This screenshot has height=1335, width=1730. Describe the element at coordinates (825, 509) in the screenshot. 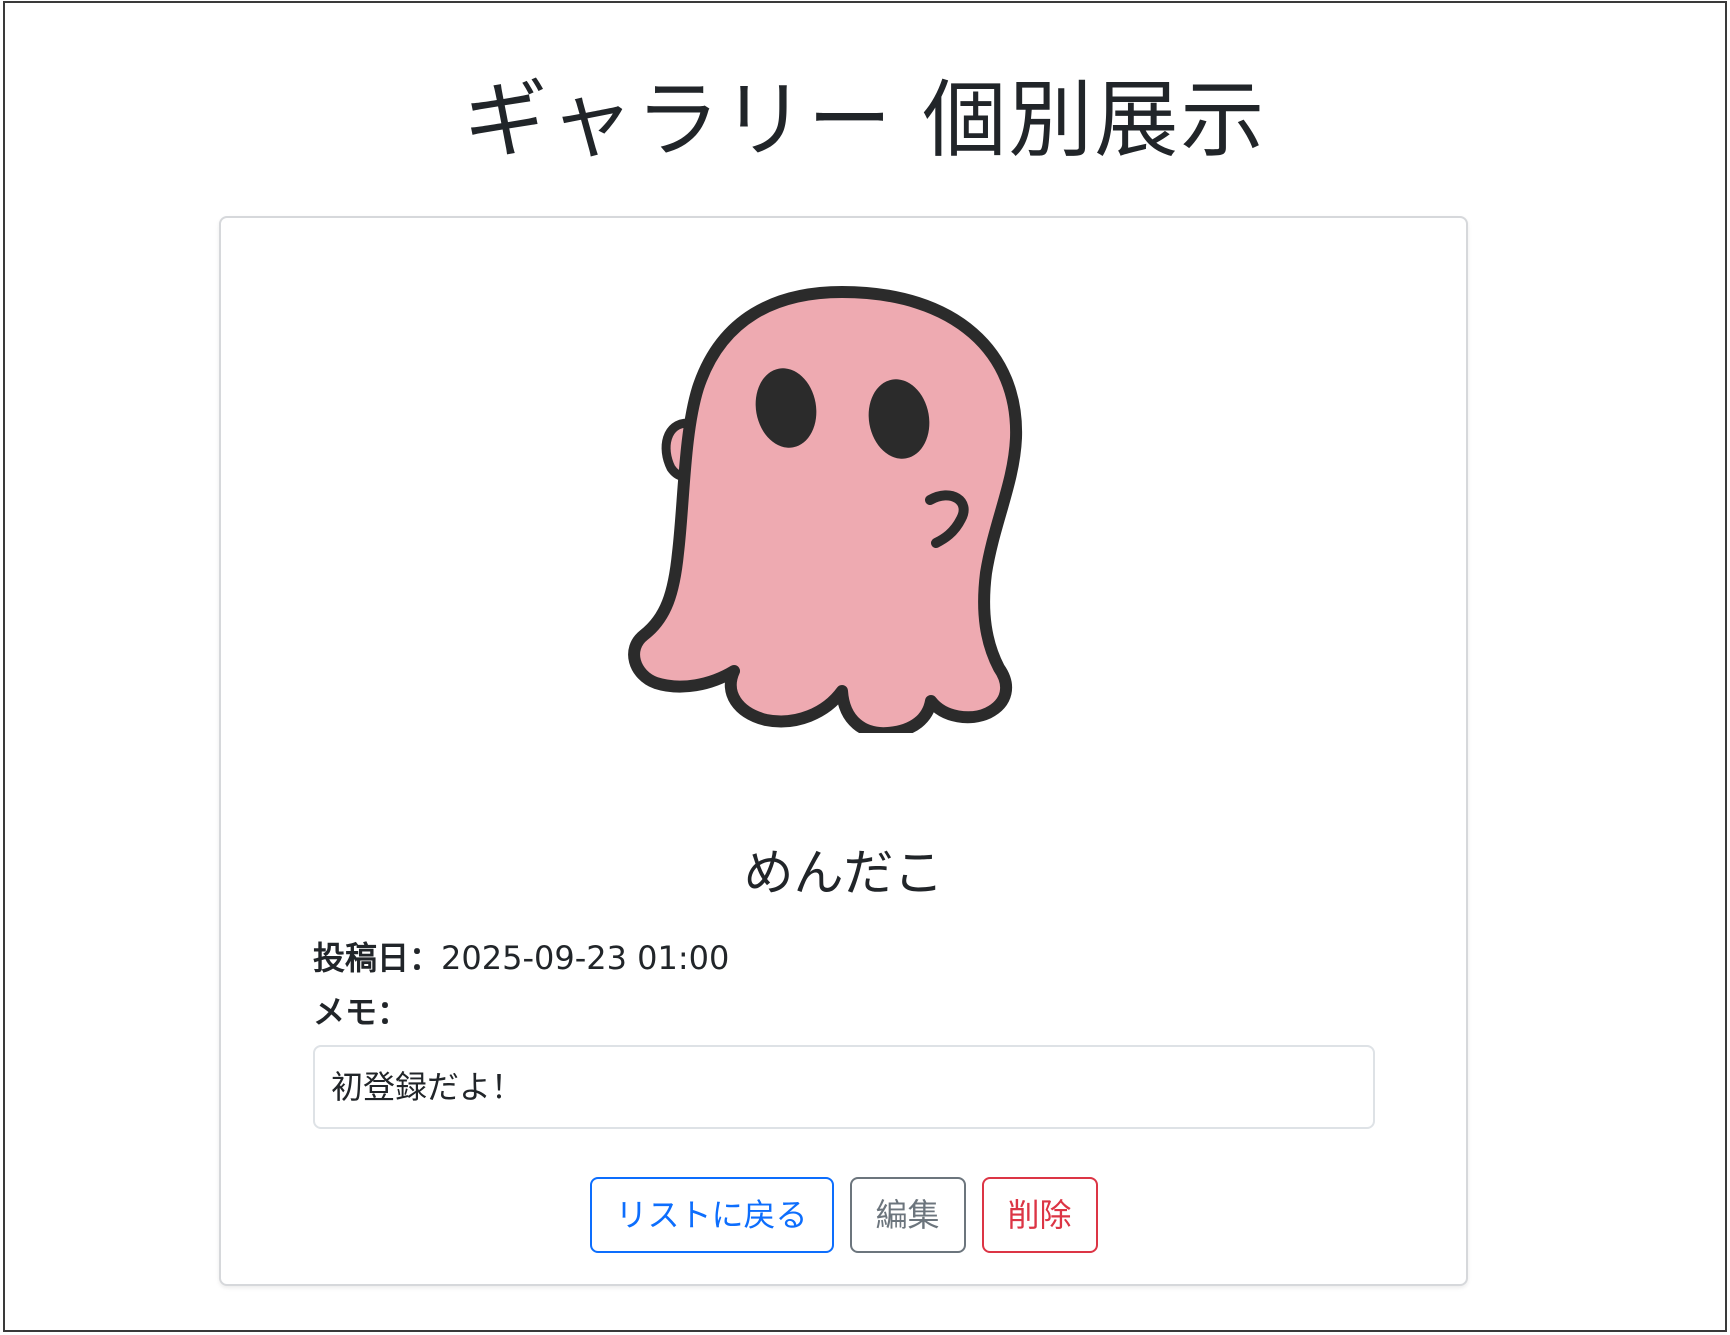

I see `mendako-illustration` at that location.